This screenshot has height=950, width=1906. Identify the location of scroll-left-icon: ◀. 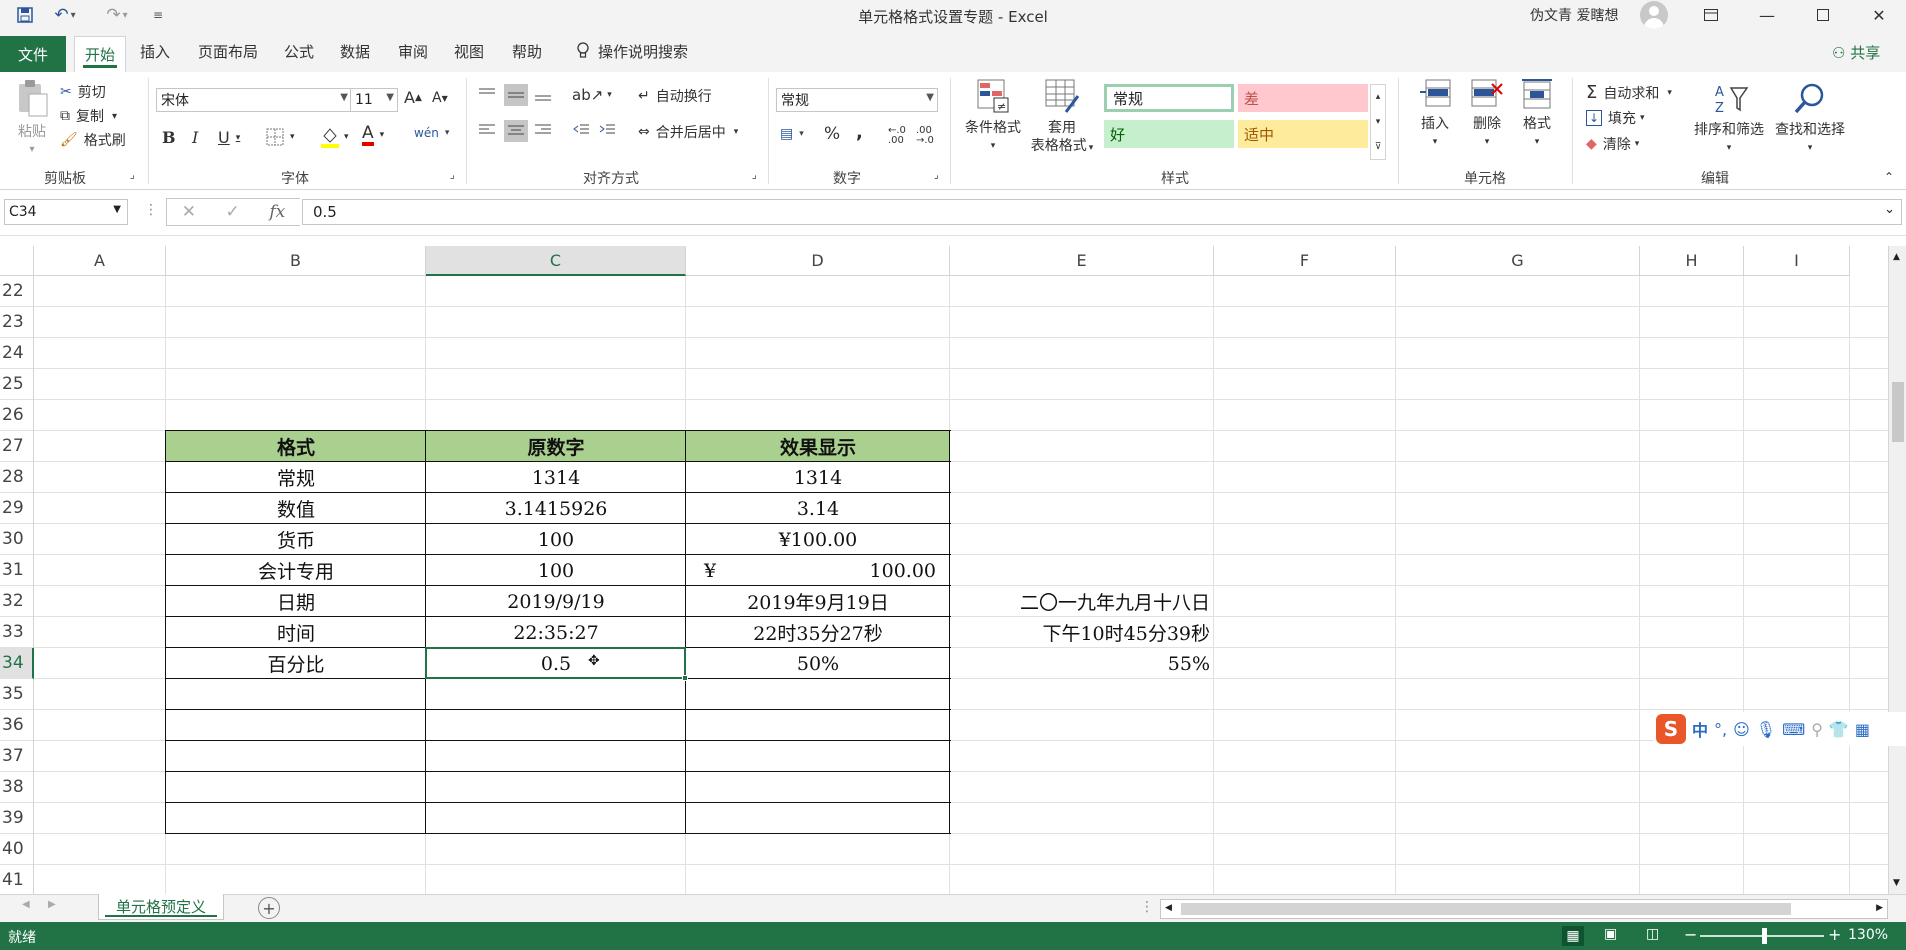
(1168, 908).